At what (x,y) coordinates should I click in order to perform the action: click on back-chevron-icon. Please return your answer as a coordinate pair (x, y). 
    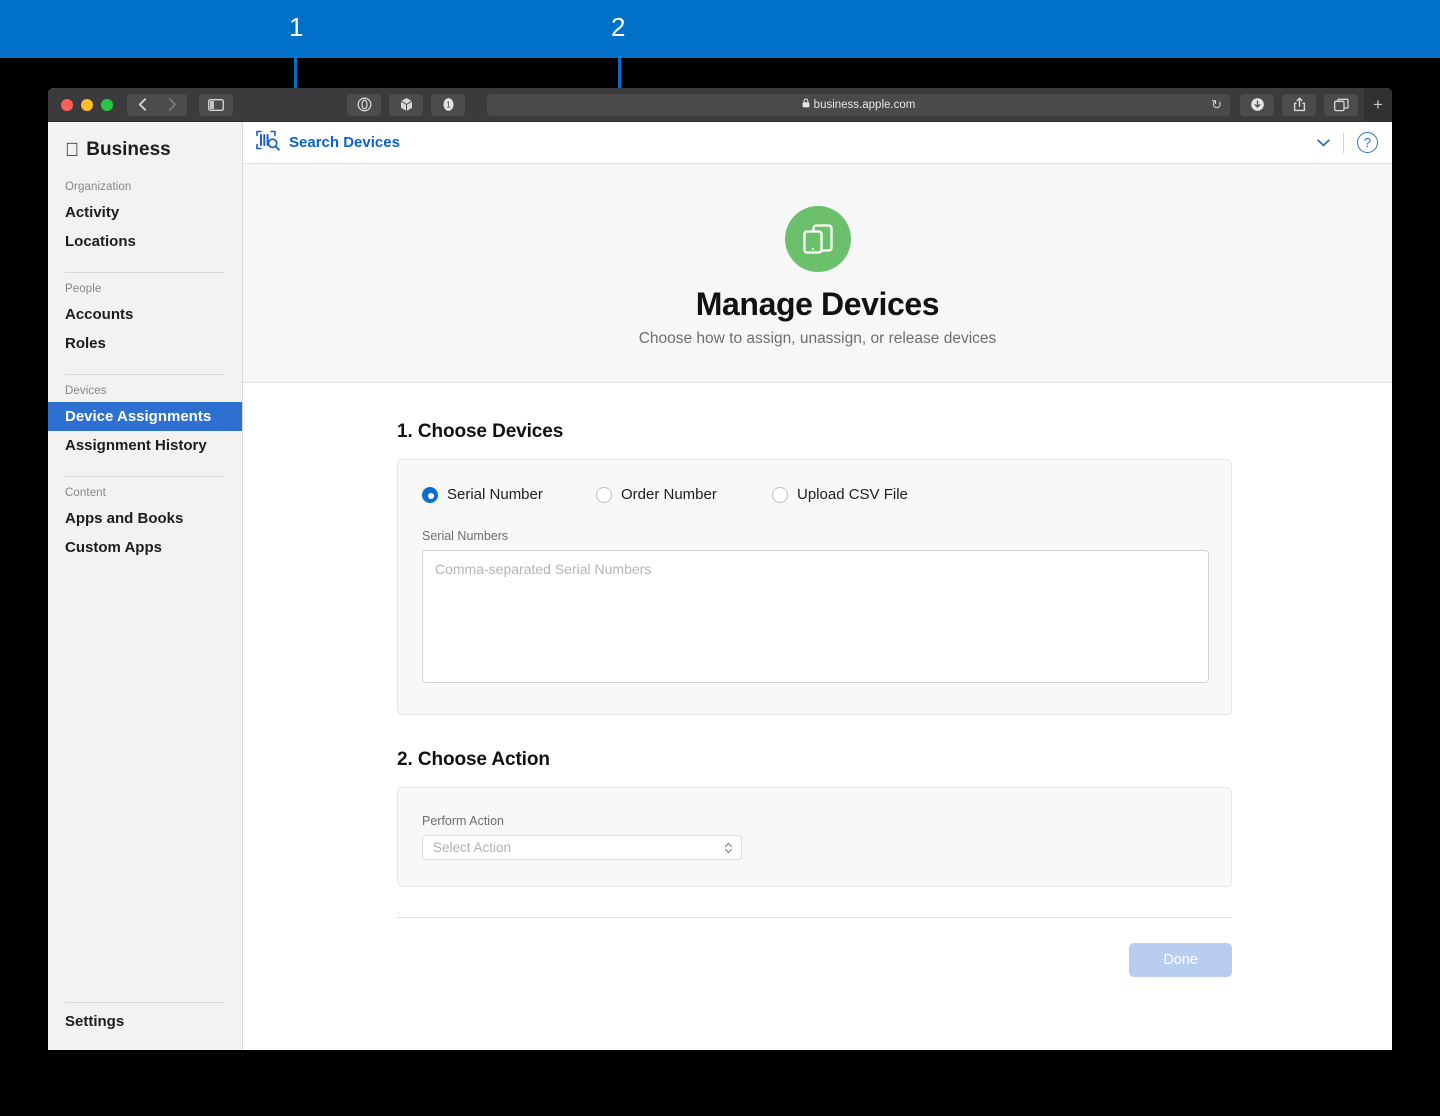
    Looking at the image, I should click on (142, 104).